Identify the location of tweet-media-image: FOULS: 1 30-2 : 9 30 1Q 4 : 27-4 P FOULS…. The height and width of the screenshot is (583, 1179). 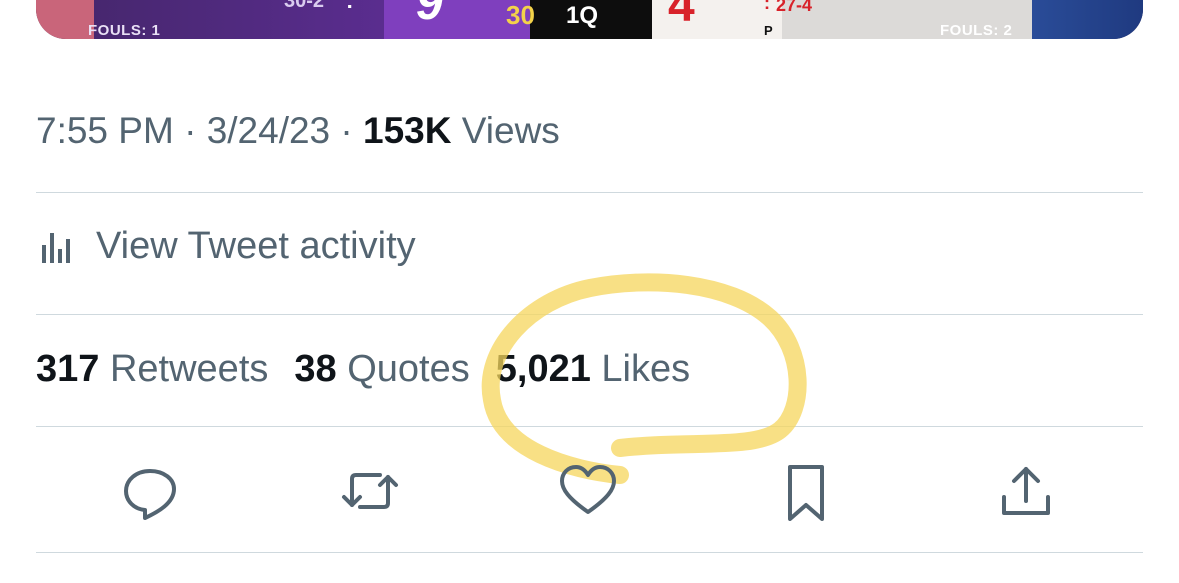
(589, 19).